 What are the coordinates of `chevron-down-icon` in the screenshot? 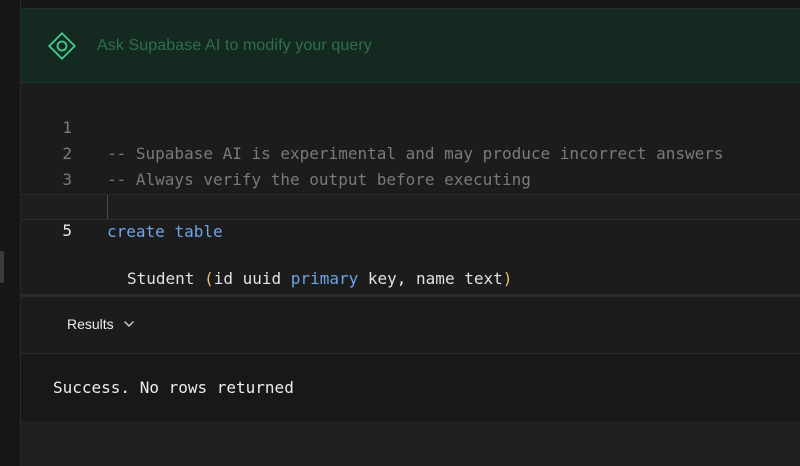 It's located at (129, 324).